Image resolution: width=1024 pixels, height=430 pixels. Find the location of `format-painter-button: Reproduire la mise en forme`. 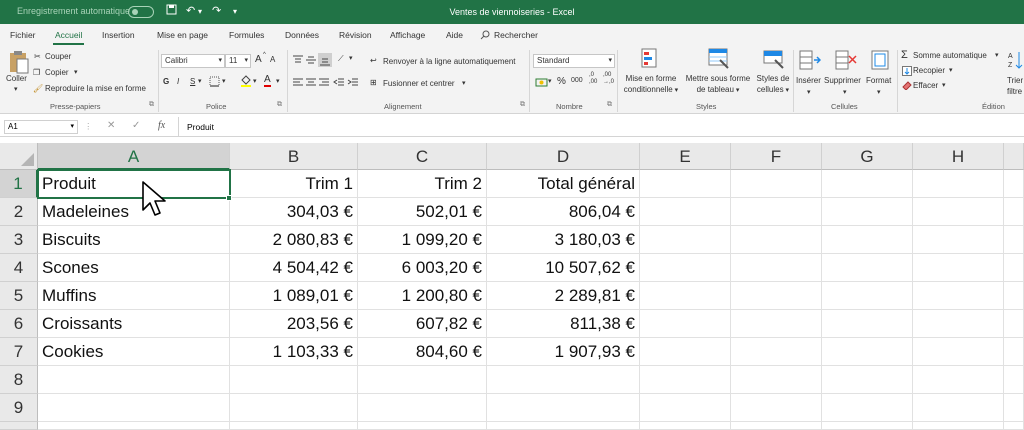

format-painter-button: Reproduire la mise en forme is located at coordinates (95, 88).